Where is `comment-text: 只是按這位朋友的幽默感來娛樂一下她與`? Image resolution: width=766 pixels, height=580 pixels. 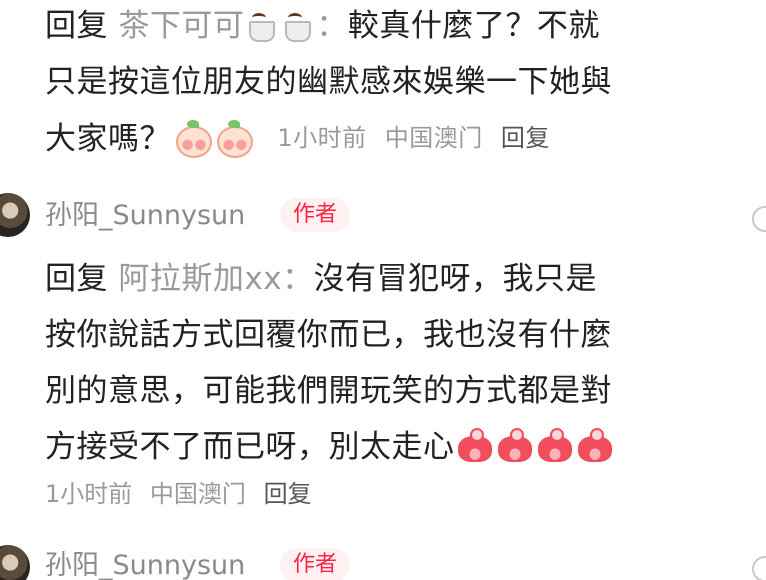 comment-text: 只是按這位朋友的幽默感來娛樂一下她與 is located at coordinates (328, 82).